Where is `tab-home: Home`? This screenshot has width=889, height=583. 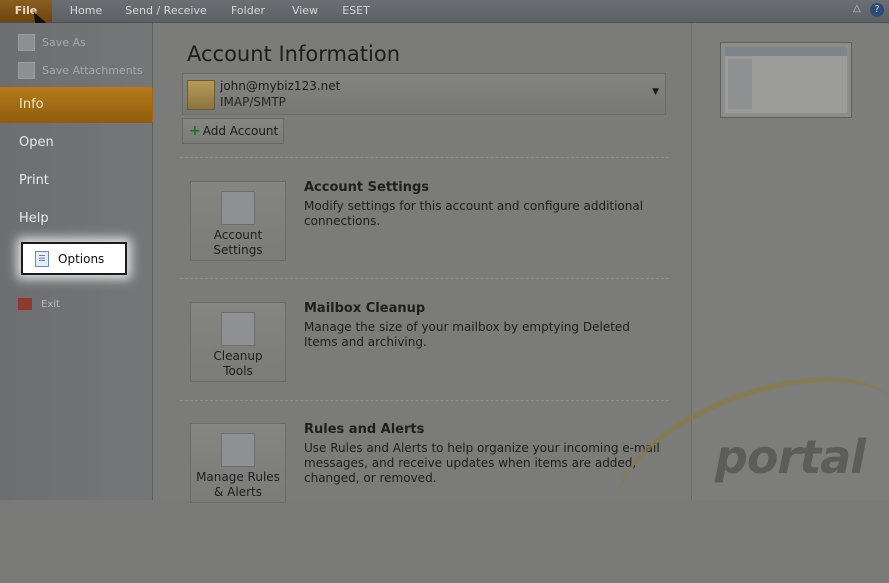
tab-home: Home is located at coordinates (86, 11).